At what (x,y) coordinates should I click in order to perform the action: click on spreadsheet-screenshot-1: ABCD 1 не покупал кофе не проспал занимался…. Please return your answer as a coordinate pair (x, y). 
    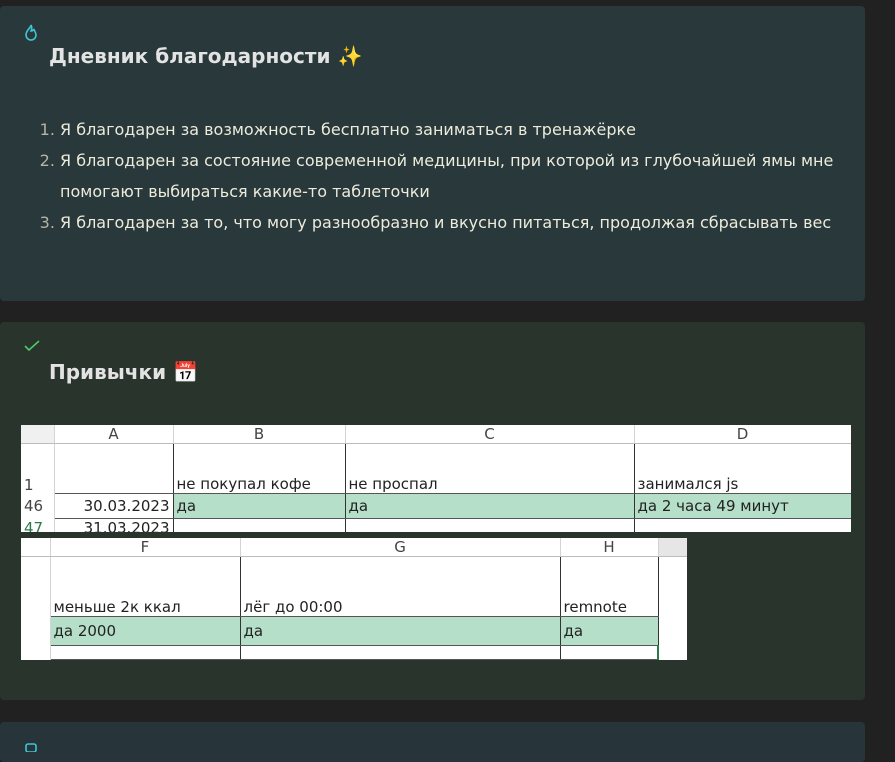
    Looking at the image, I should click on (436, 478).